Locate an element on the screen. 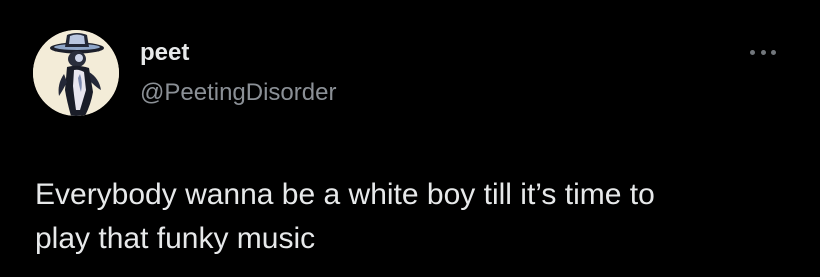 The width and height of the screenshot is (820, 277). display-name: peet is located at coordinates (164, 53).